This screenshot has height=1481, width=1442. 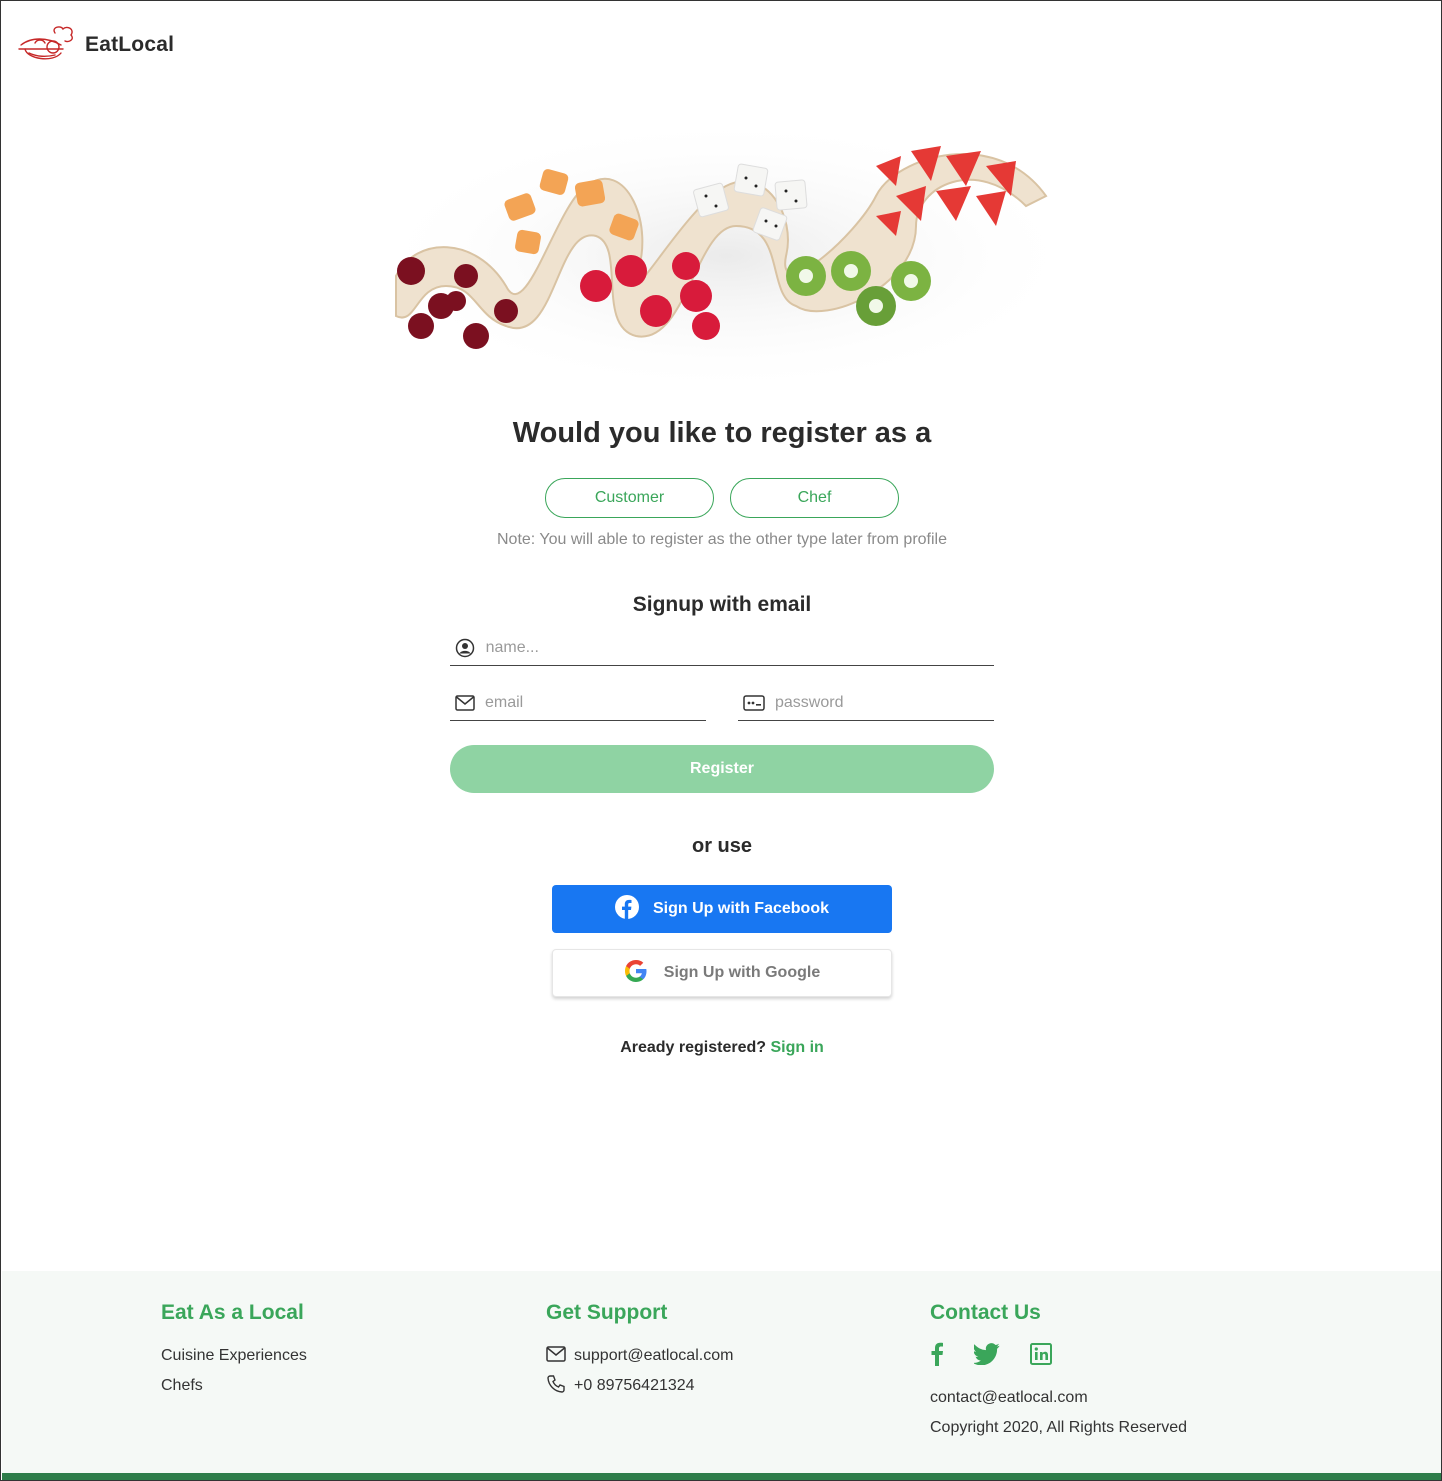 What do you see at coordinates (595, 702) in the screenshot?
I see `email-input` at bounding box center [595, 702].